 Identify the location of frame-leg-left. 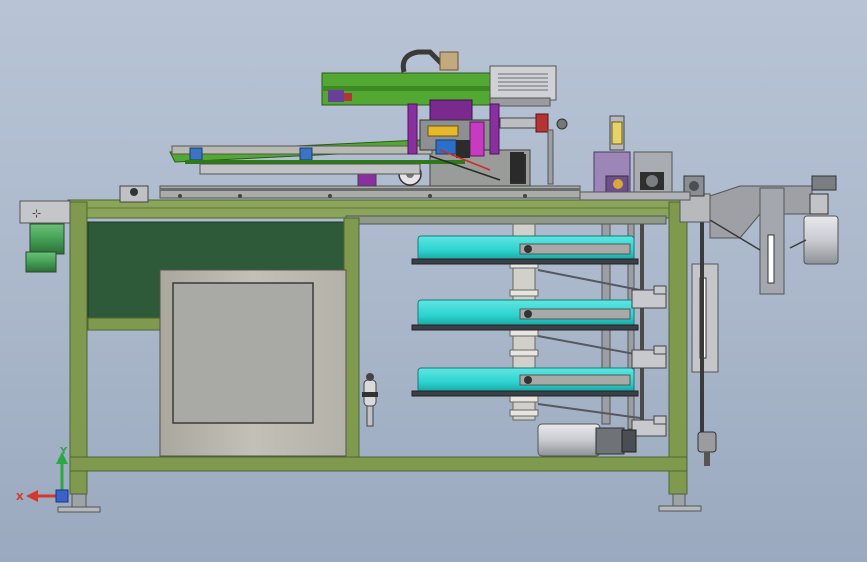
(78, 348).